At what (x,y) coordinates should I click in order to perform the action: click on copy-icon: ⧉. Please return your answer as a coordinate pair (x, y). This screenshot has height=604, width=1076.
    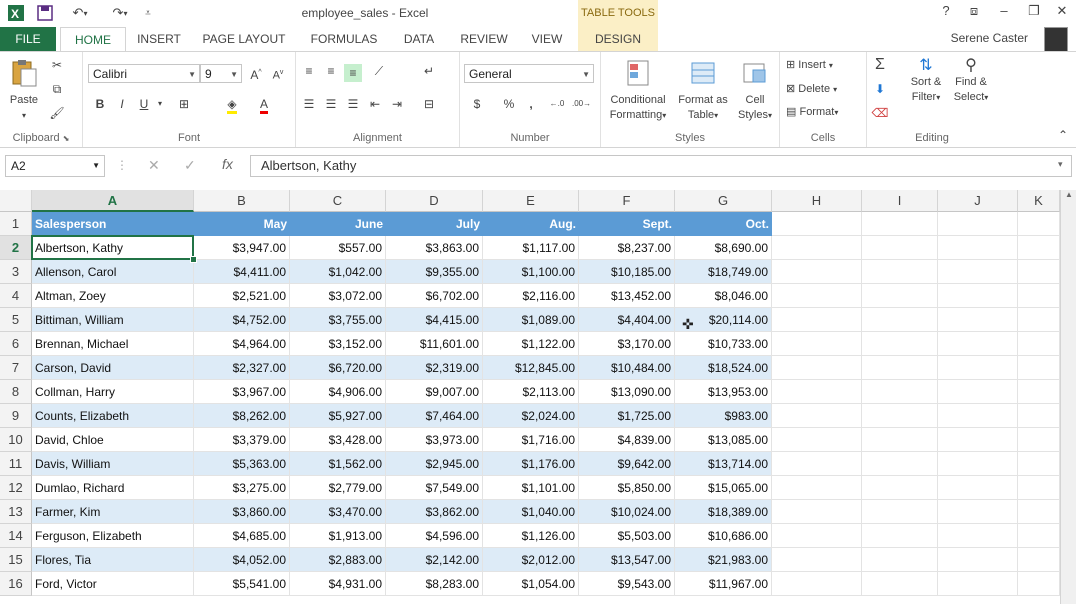
    Looking at the image, I should click on (57, 89).